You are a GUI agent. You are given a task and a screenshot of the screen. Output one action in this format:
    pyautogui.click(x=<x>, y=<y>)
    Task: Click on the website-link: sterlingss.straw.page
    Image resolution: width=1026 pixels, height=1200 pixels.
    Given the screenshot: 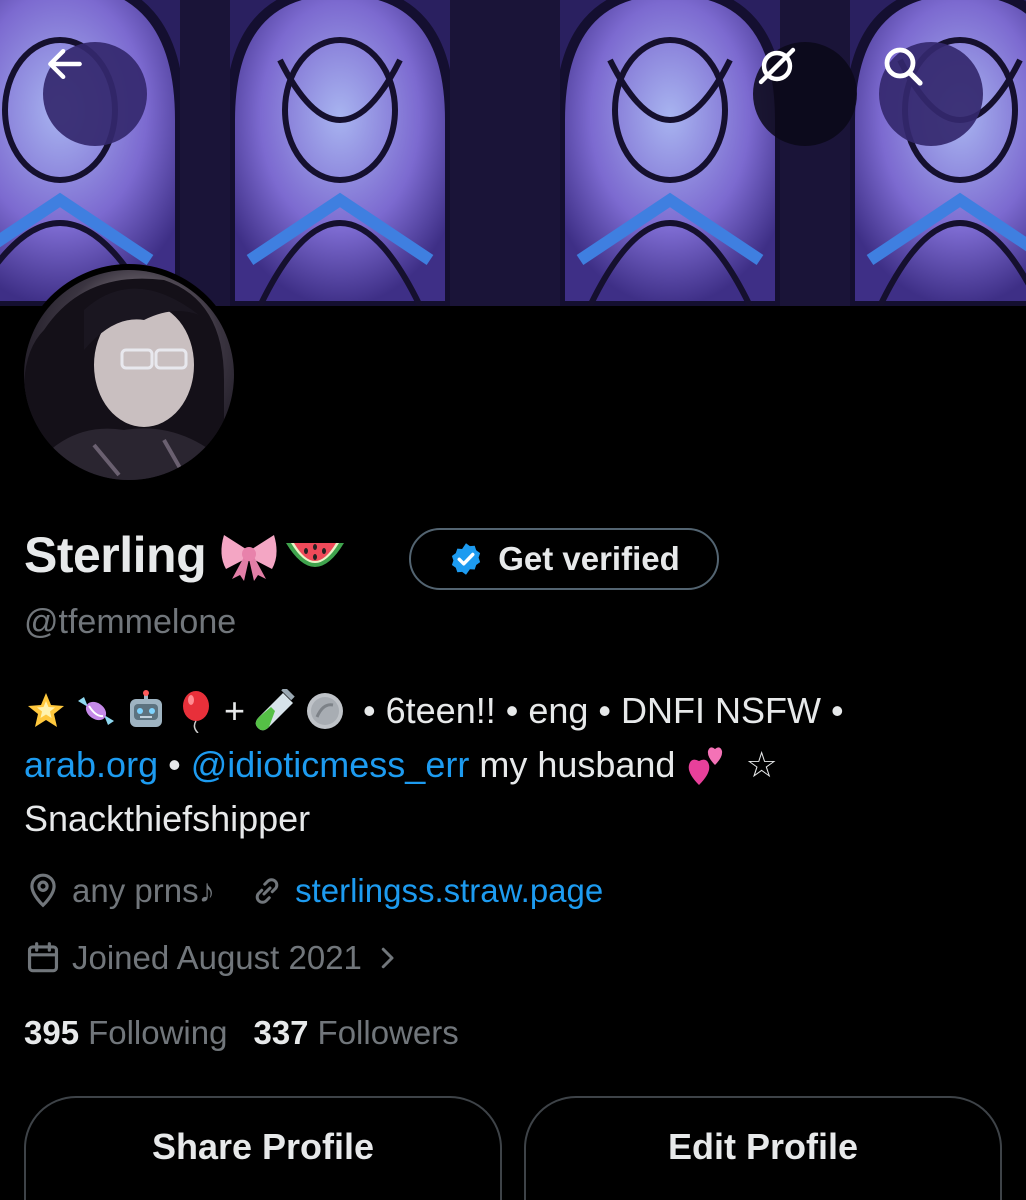 What is the action you would take?
    pyautogui.click(x=449, y=891)
    